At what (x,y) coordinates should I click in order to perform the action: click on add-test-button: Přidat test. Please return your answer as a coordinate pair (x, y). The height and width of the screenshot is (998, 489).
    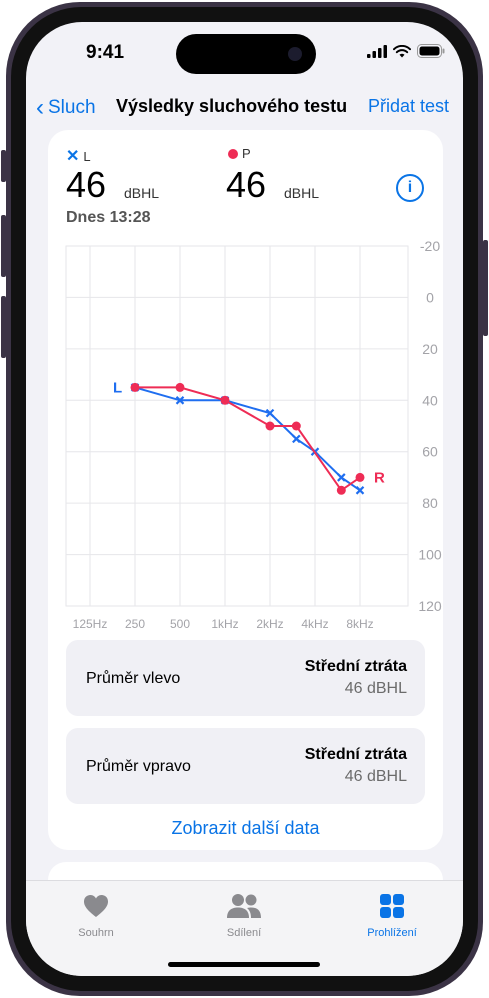
    Looking at the image, I should click on (408, 106).